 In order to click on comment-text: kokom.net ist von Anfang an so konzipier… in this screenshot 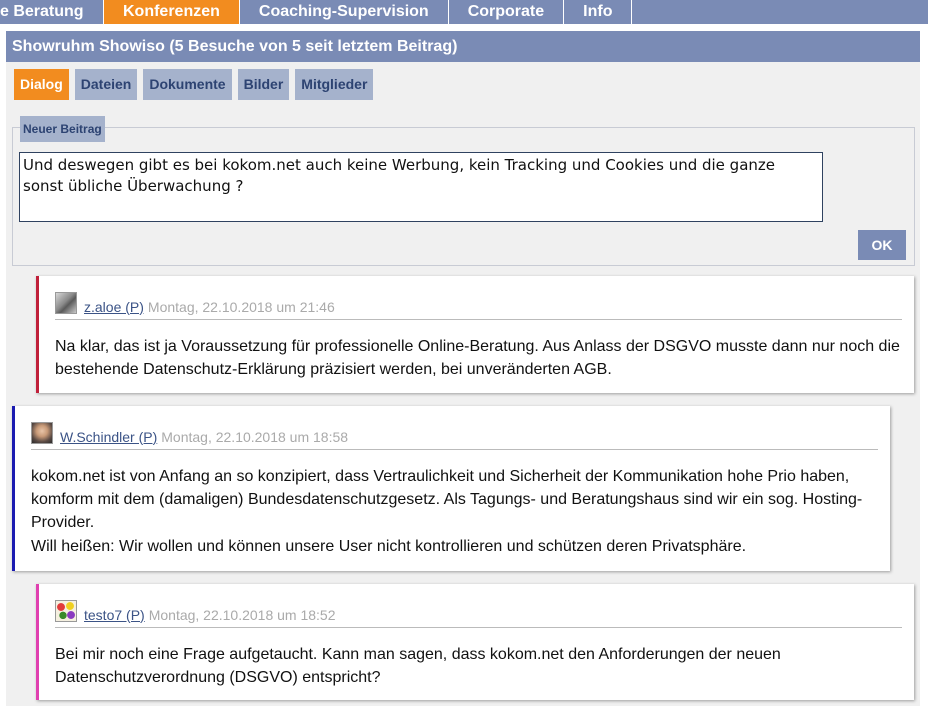, I will do `click(447, 499)`.